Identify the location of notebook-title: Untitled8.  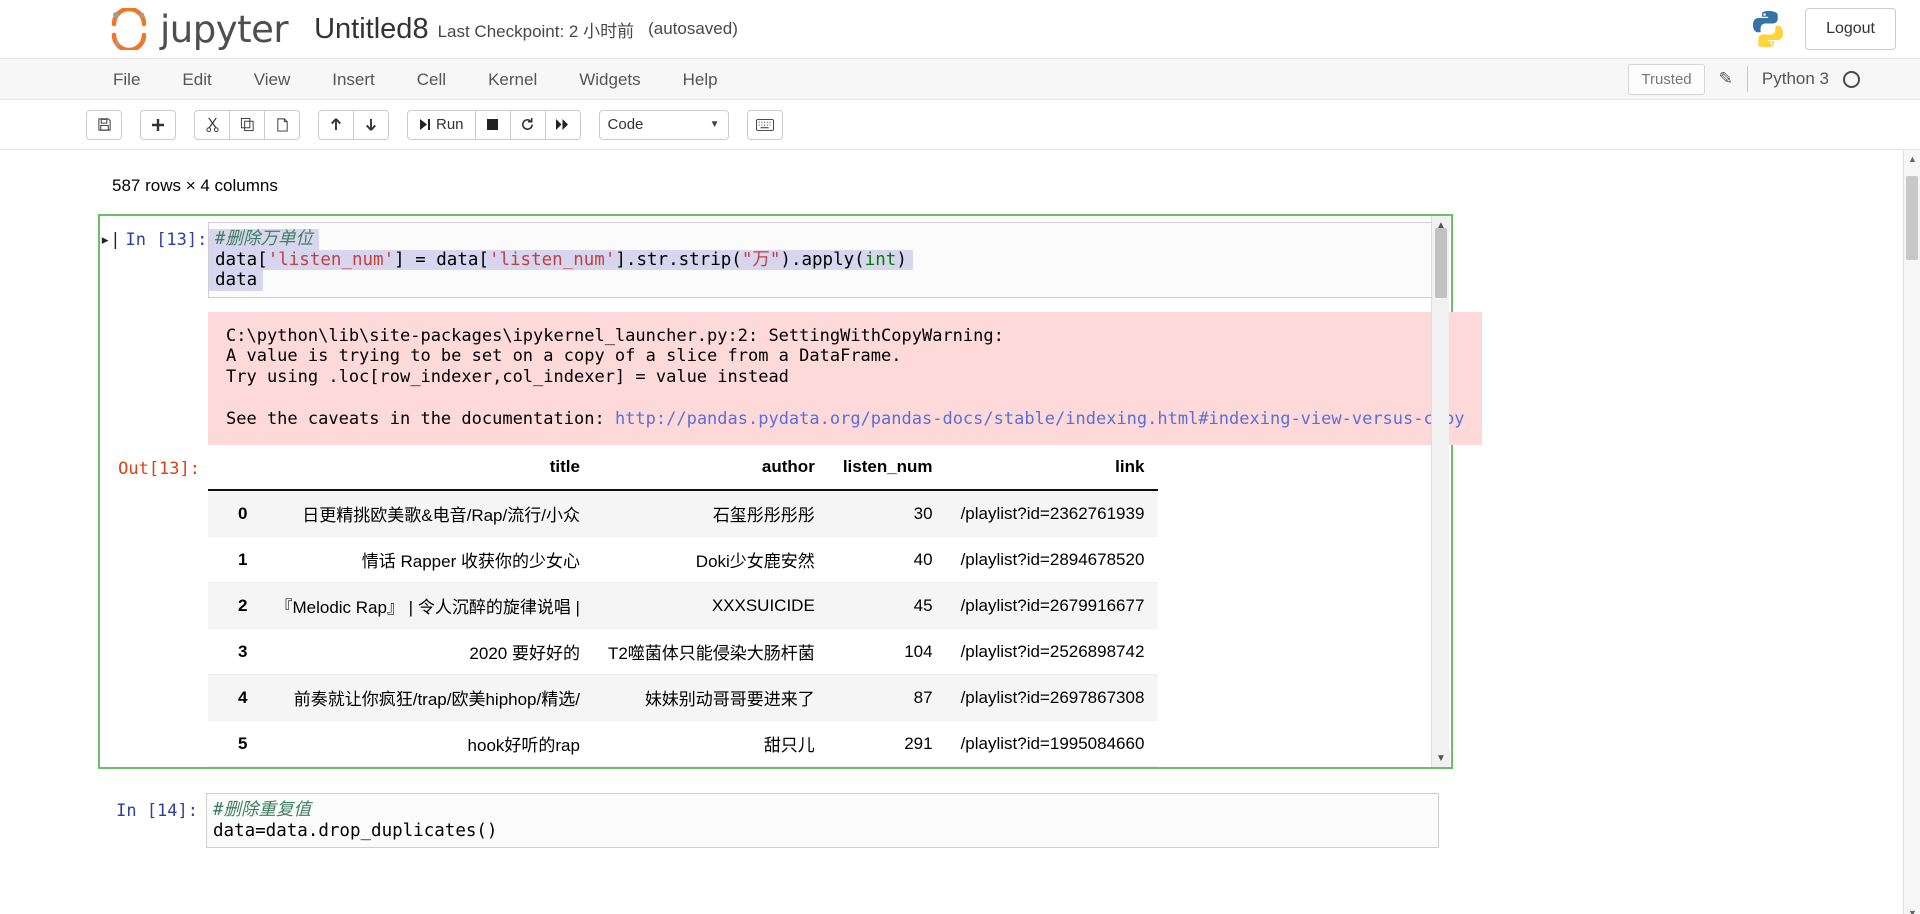
(371, 29).